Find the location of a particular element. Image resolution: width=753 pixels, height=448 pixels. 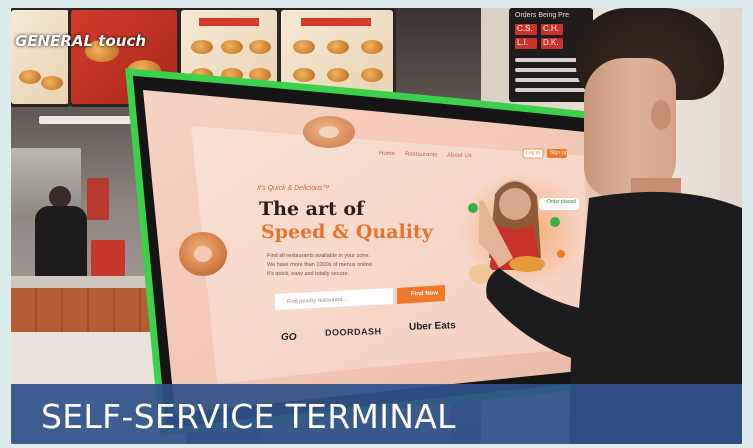

signup-label: Sign Up is located at coordinates (559, 153).